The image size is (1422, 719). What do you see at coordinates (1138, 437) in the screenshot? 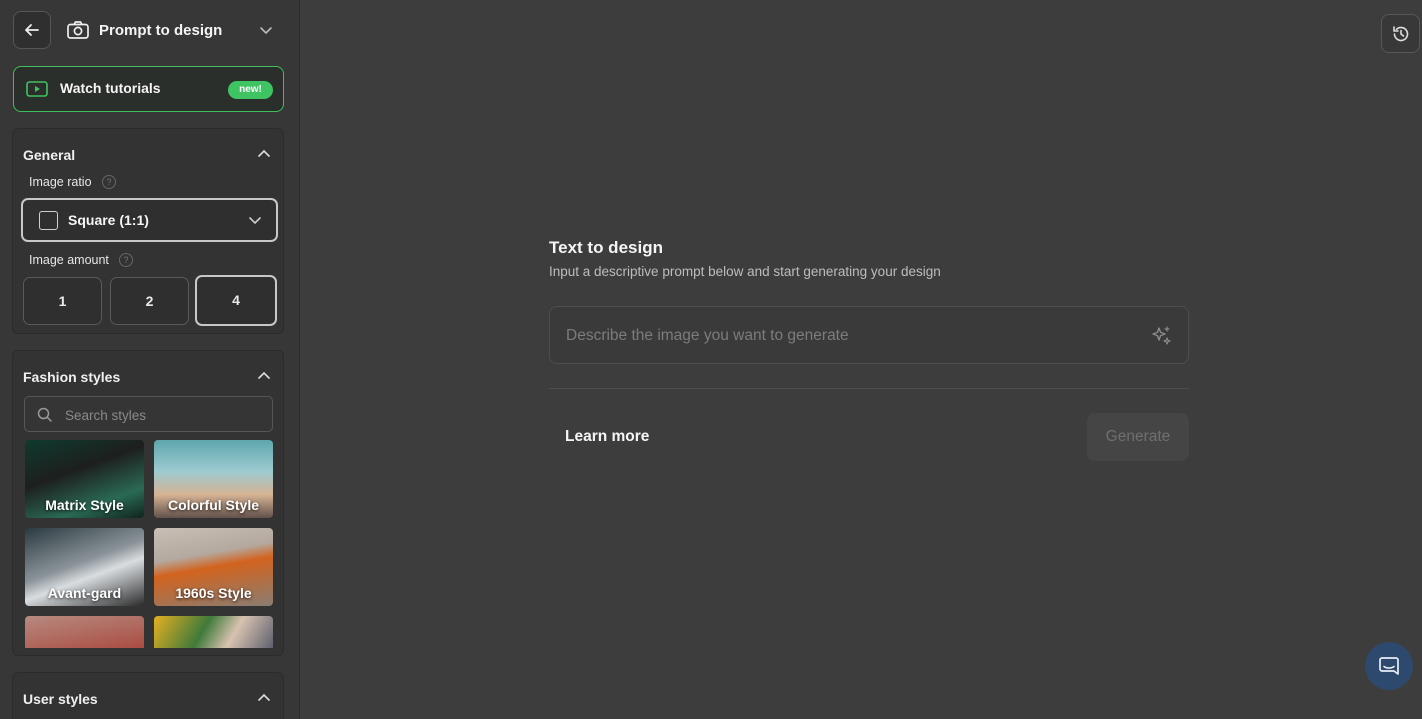
I see `generate-button: Generate` at bounding box center [1138, 437].